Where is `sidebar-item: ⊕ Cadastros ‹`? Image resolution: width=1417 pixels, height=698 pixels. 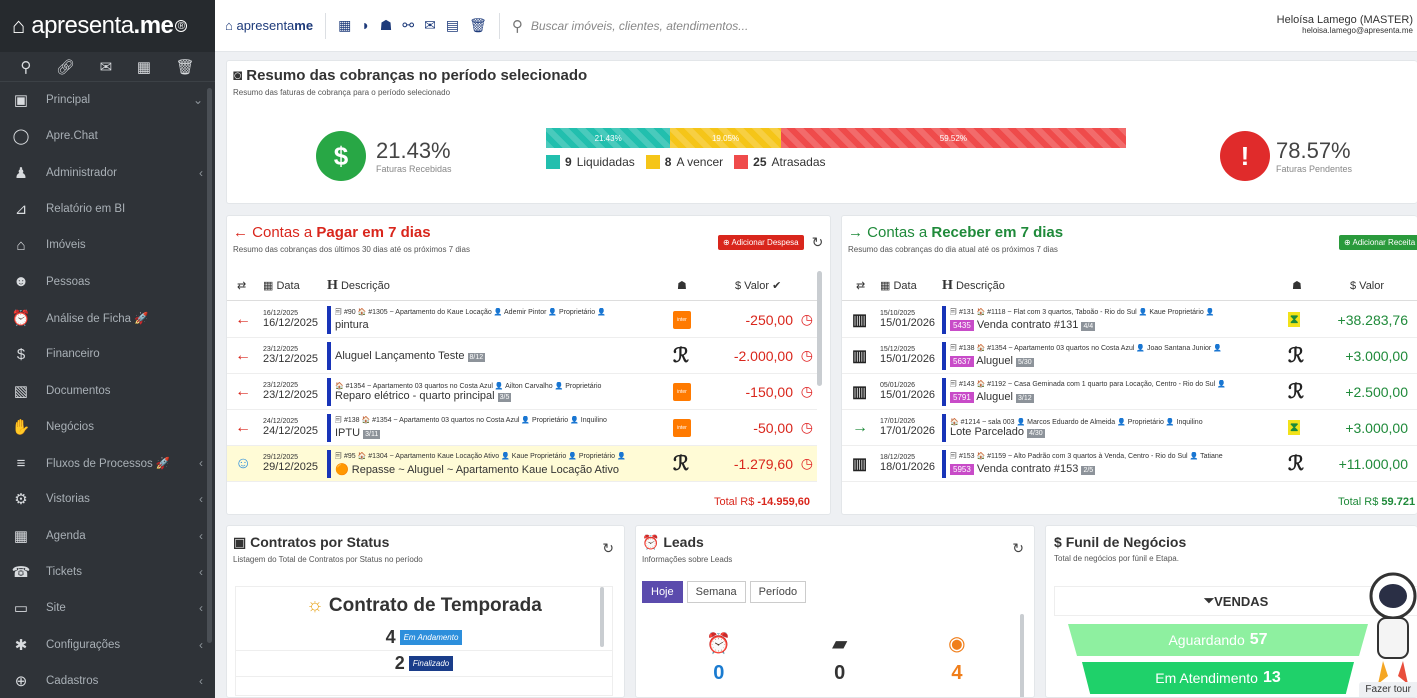 sidebar-item: ⊕ Cadastros ‹ is located at coordinates (107, 680).